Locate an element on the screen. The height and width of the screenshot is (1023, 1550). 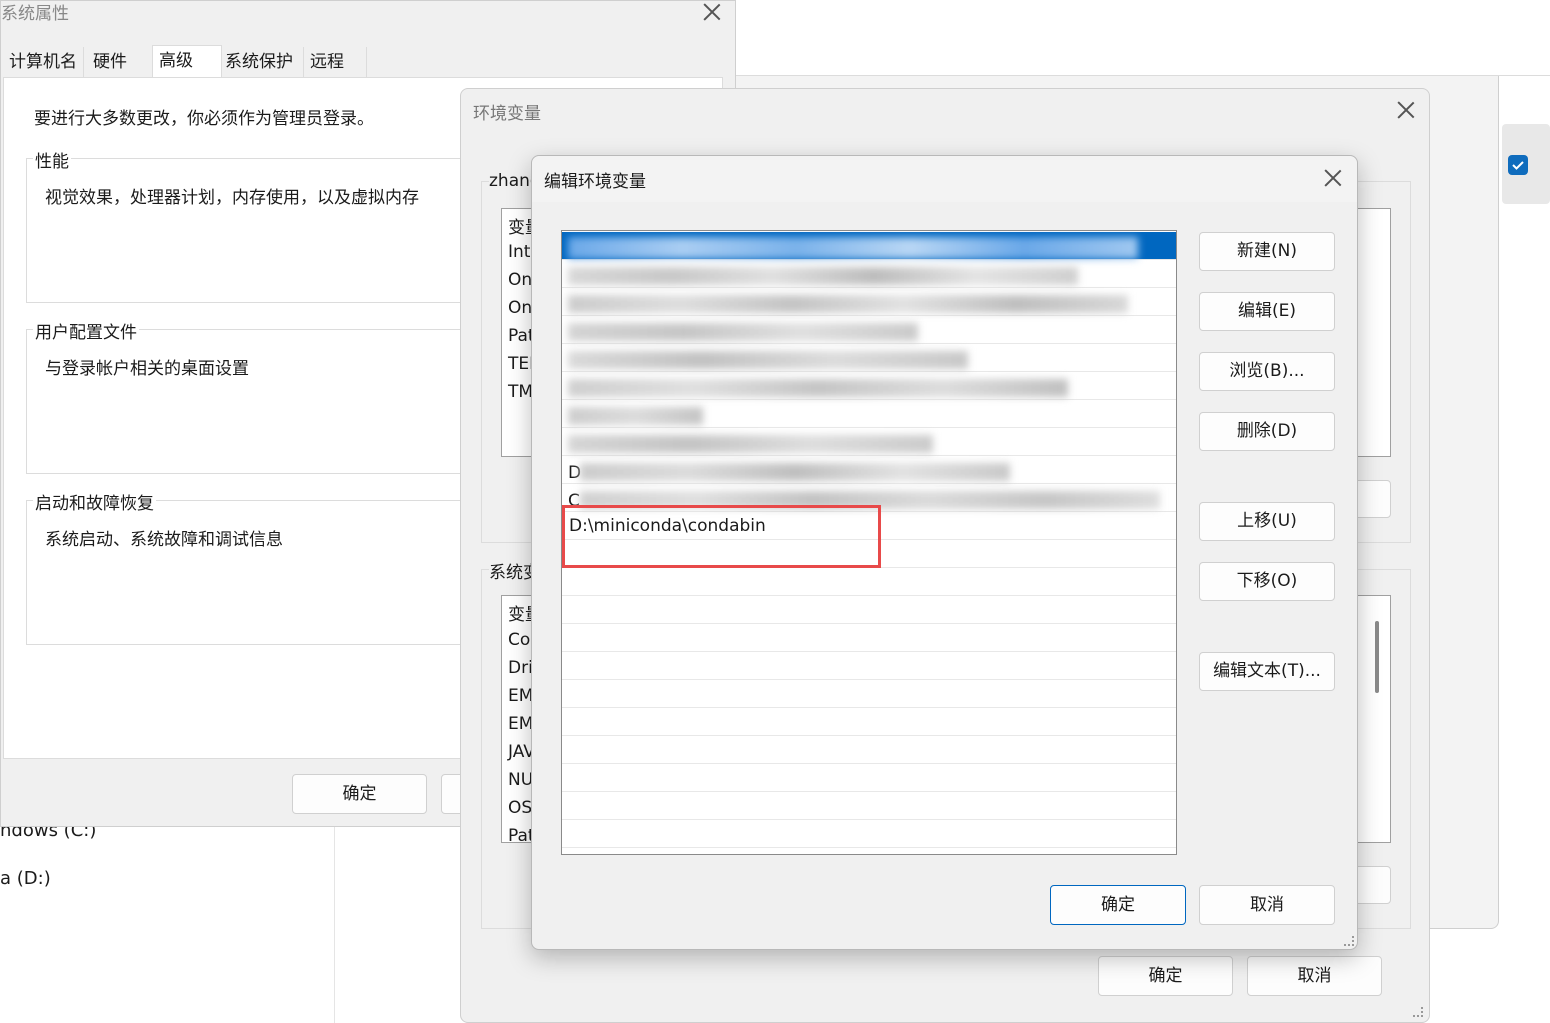
drive-d-item: a (D:) is located at coordinates (25, 878).